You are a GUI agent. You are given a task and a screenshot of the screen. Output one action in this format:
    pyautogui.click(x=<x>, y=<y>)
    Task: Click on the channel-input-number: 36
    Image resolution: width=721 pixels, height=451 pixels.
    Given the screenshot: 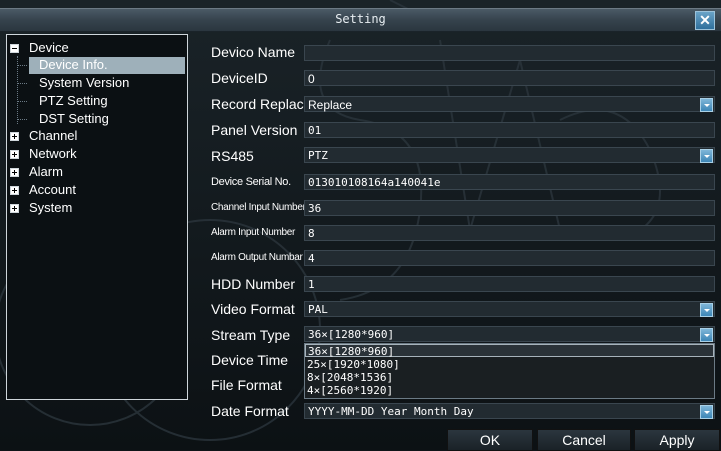 What is the action you would take?
    pyautogui.click(x=509, y=208)
    